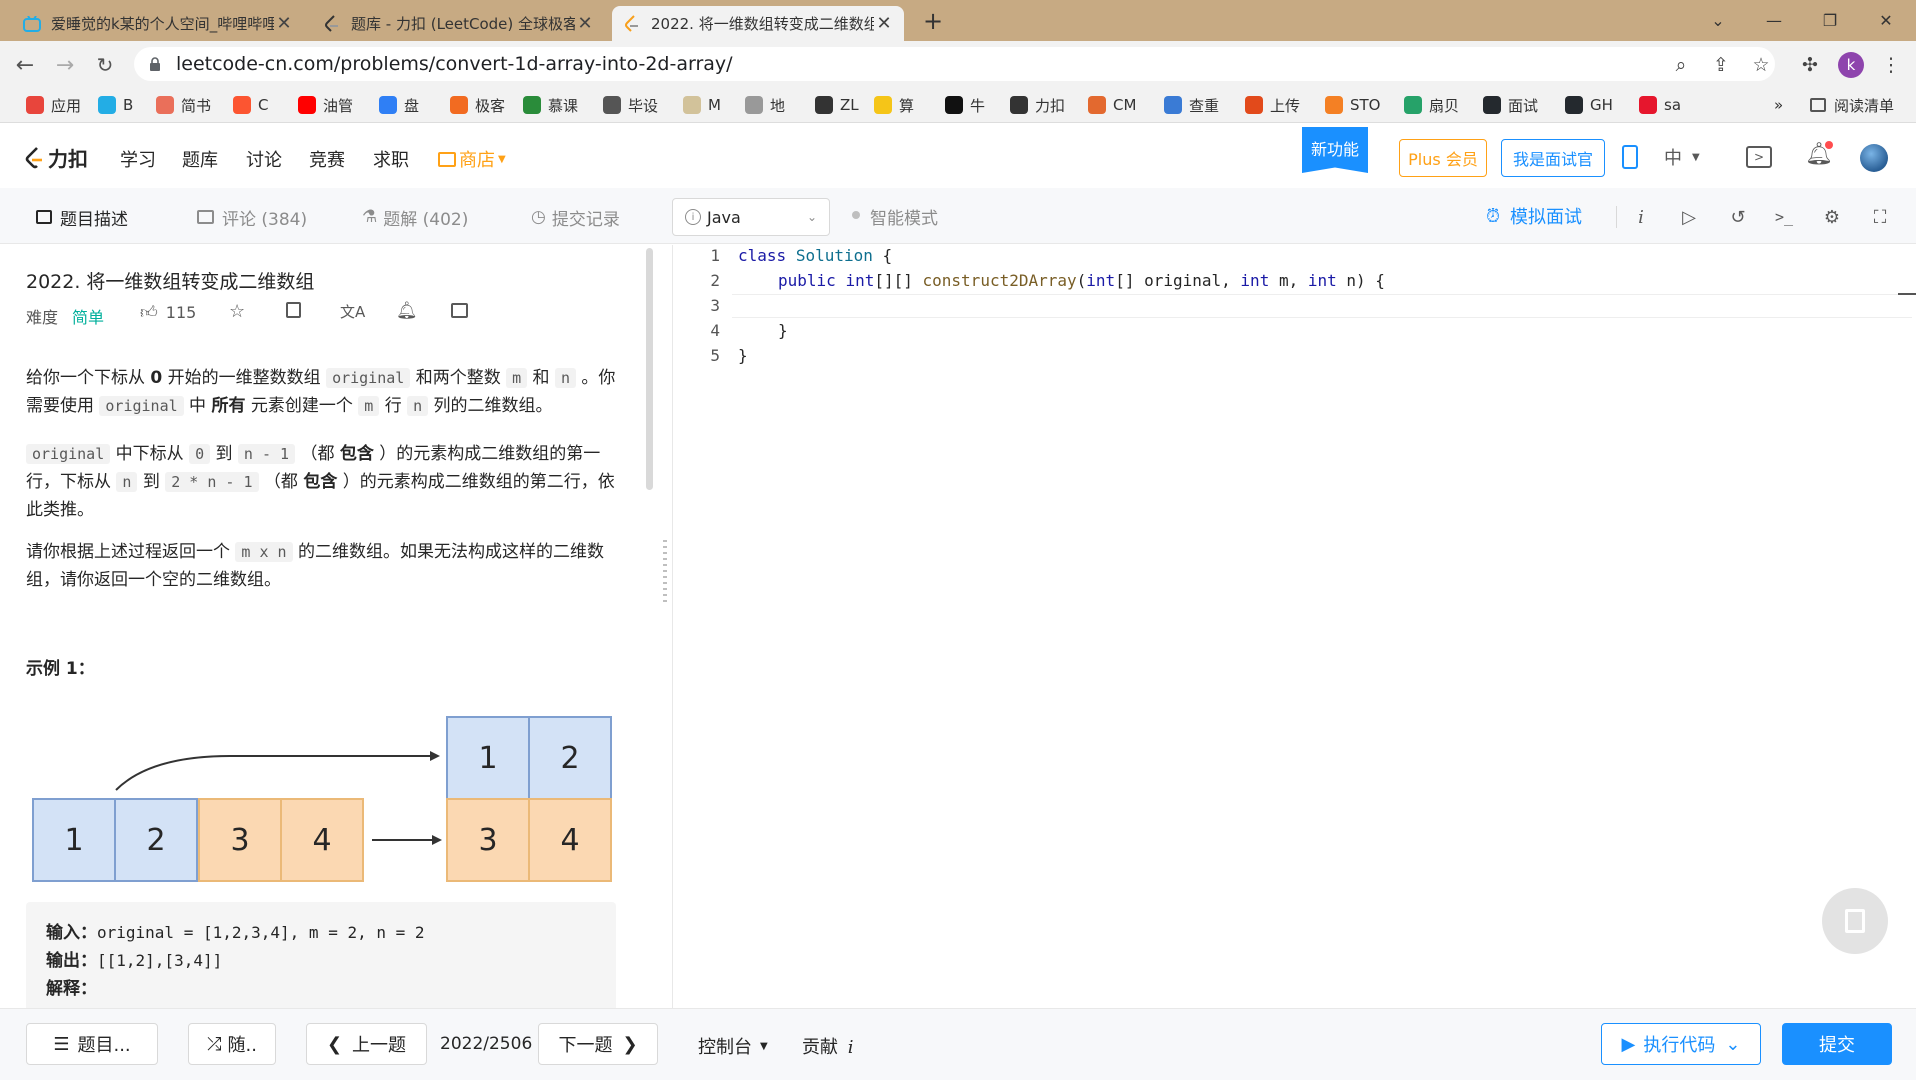 The image size is (1916, 1080). Describe the element at coordinates (66, 105) in the screenshot. I see `bookmark-label: 应用` at that location.